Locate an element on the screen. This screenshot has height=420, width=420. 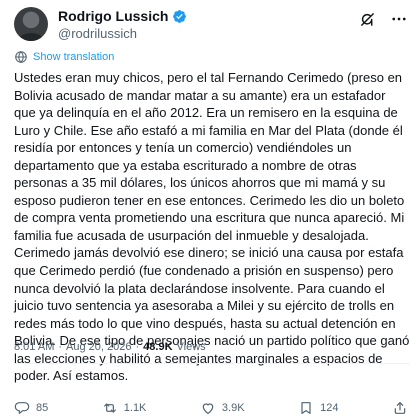
repost-count: 1.1K is located at coordinates (135, 408).